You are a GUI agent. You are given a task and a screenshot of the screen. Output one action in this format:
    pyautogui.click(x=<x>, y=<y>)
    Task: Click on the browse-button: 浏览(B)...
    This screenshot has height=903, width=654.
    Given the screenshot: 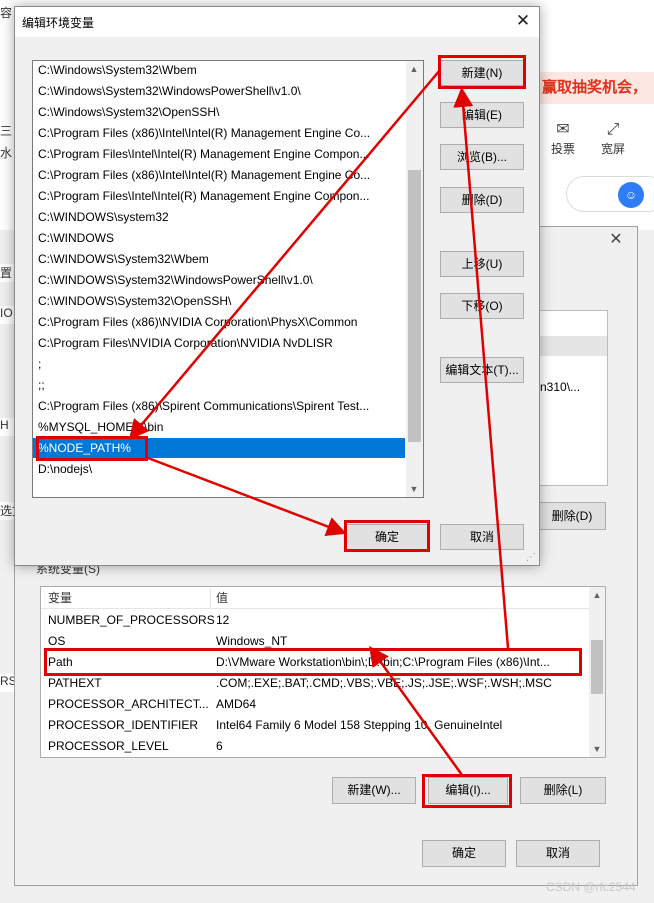 What is the action you would take?
    pyautogui.click(x=482, y=157)
    